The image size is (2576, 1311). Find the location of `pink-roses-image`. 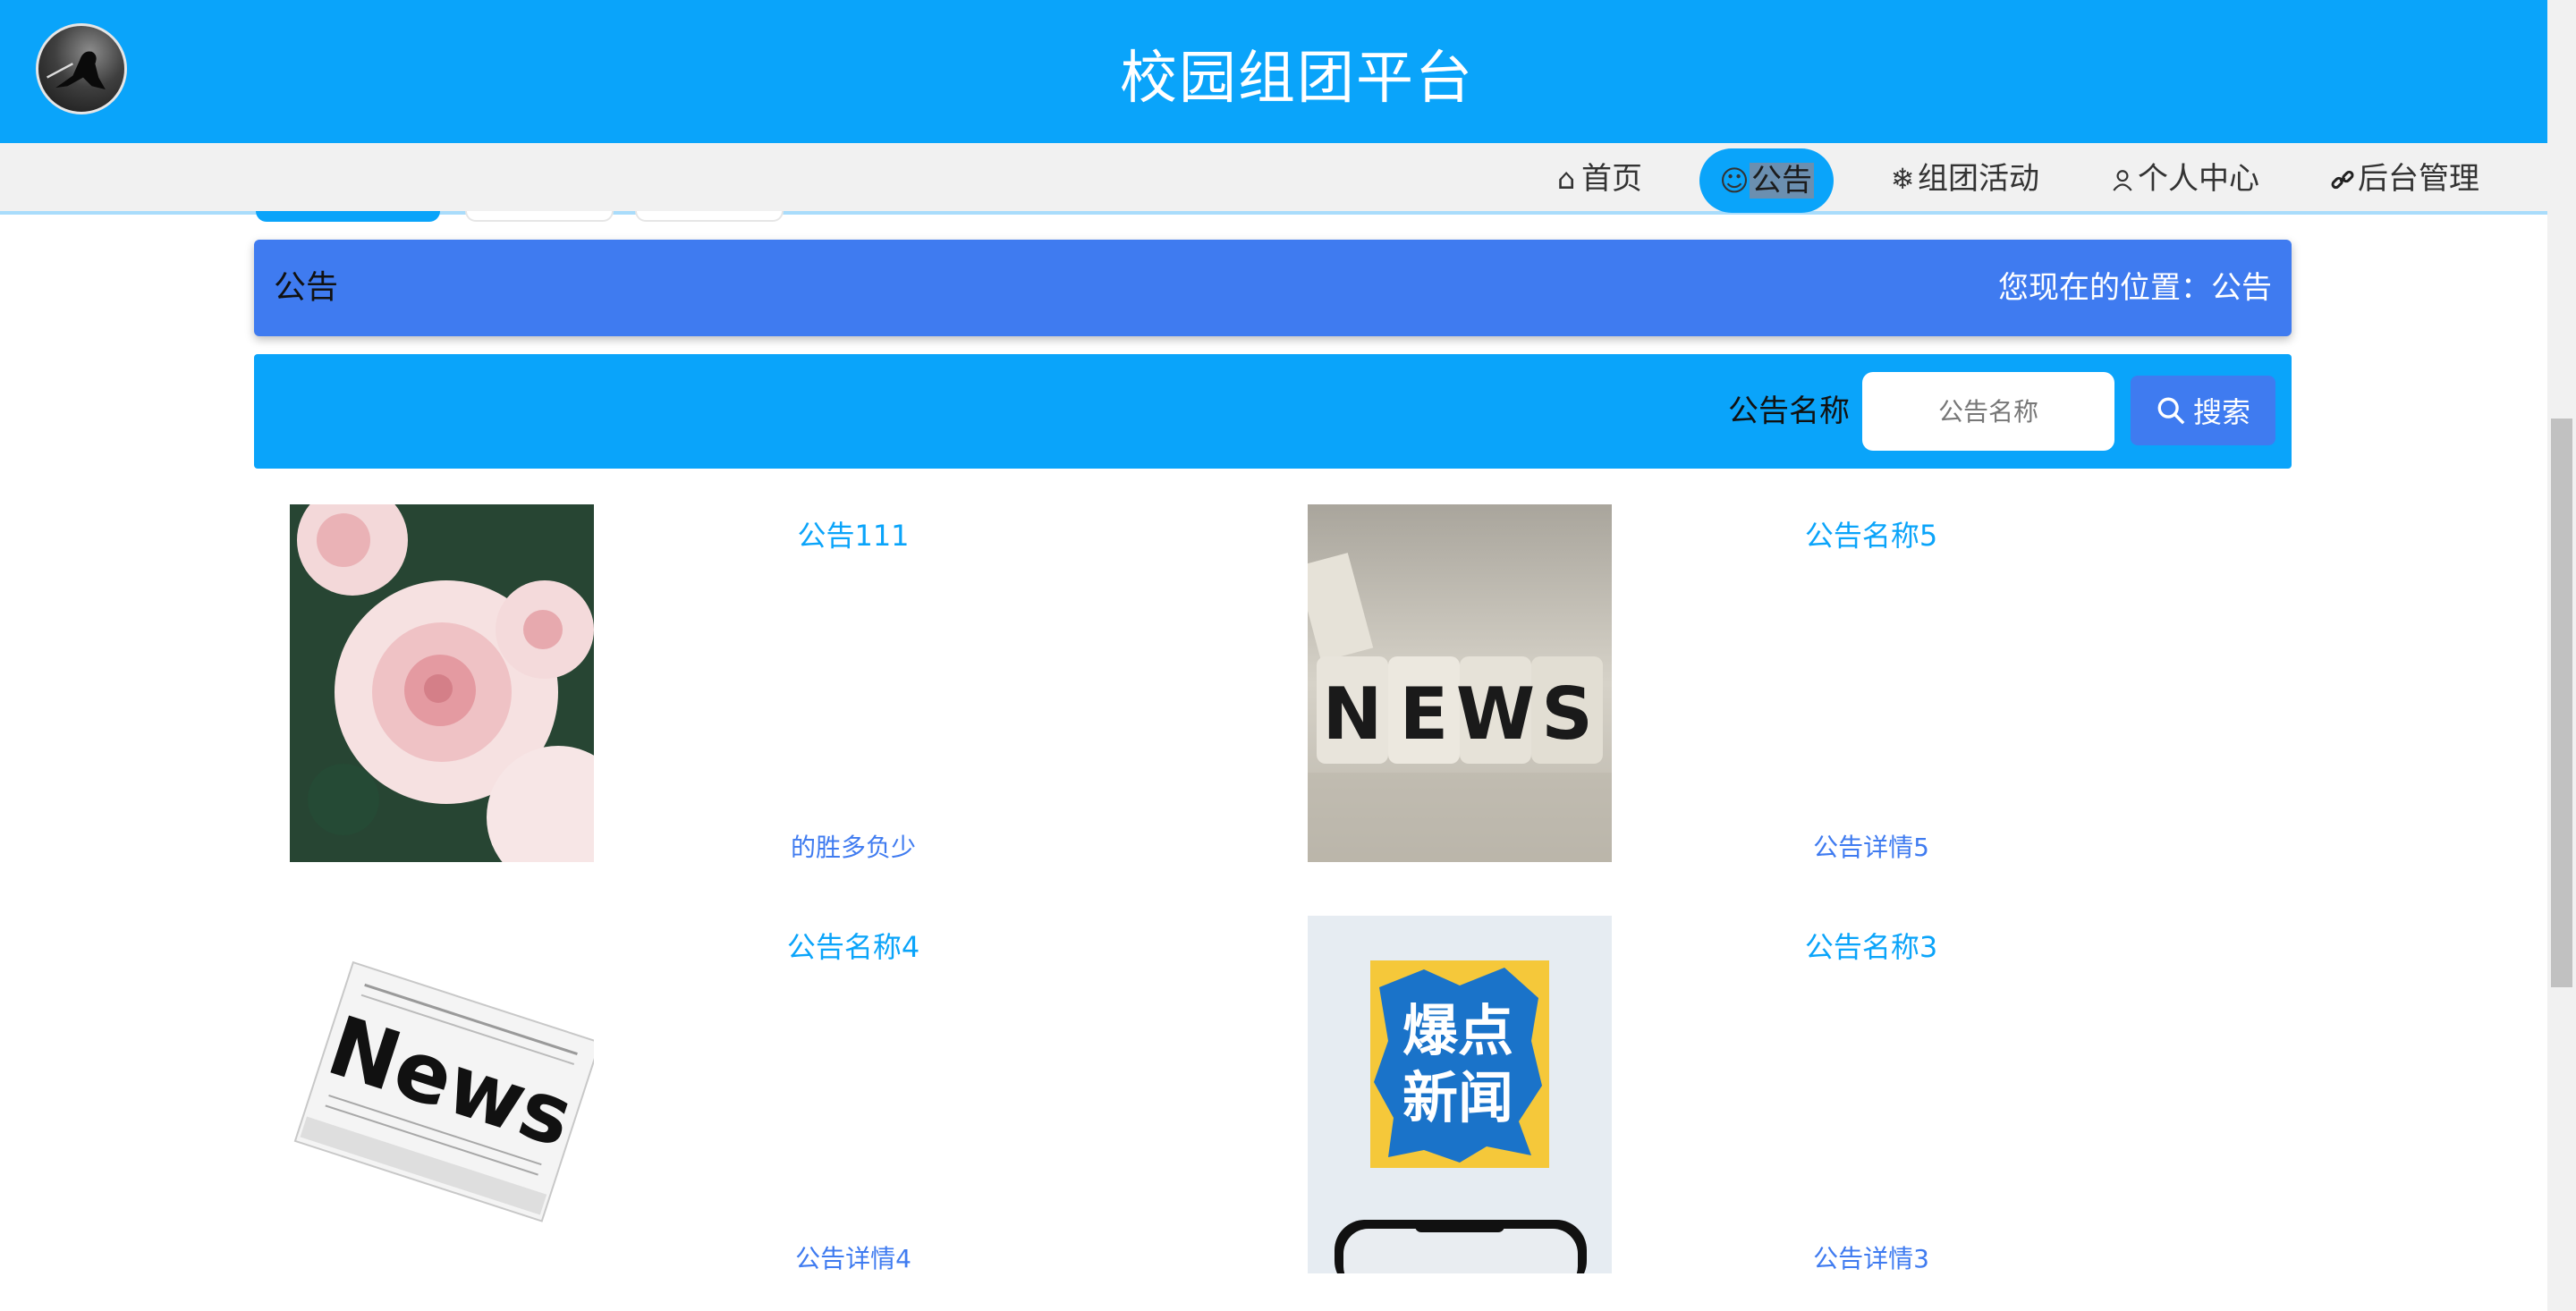

pink-roses-image is located at coordinates (442, 683).